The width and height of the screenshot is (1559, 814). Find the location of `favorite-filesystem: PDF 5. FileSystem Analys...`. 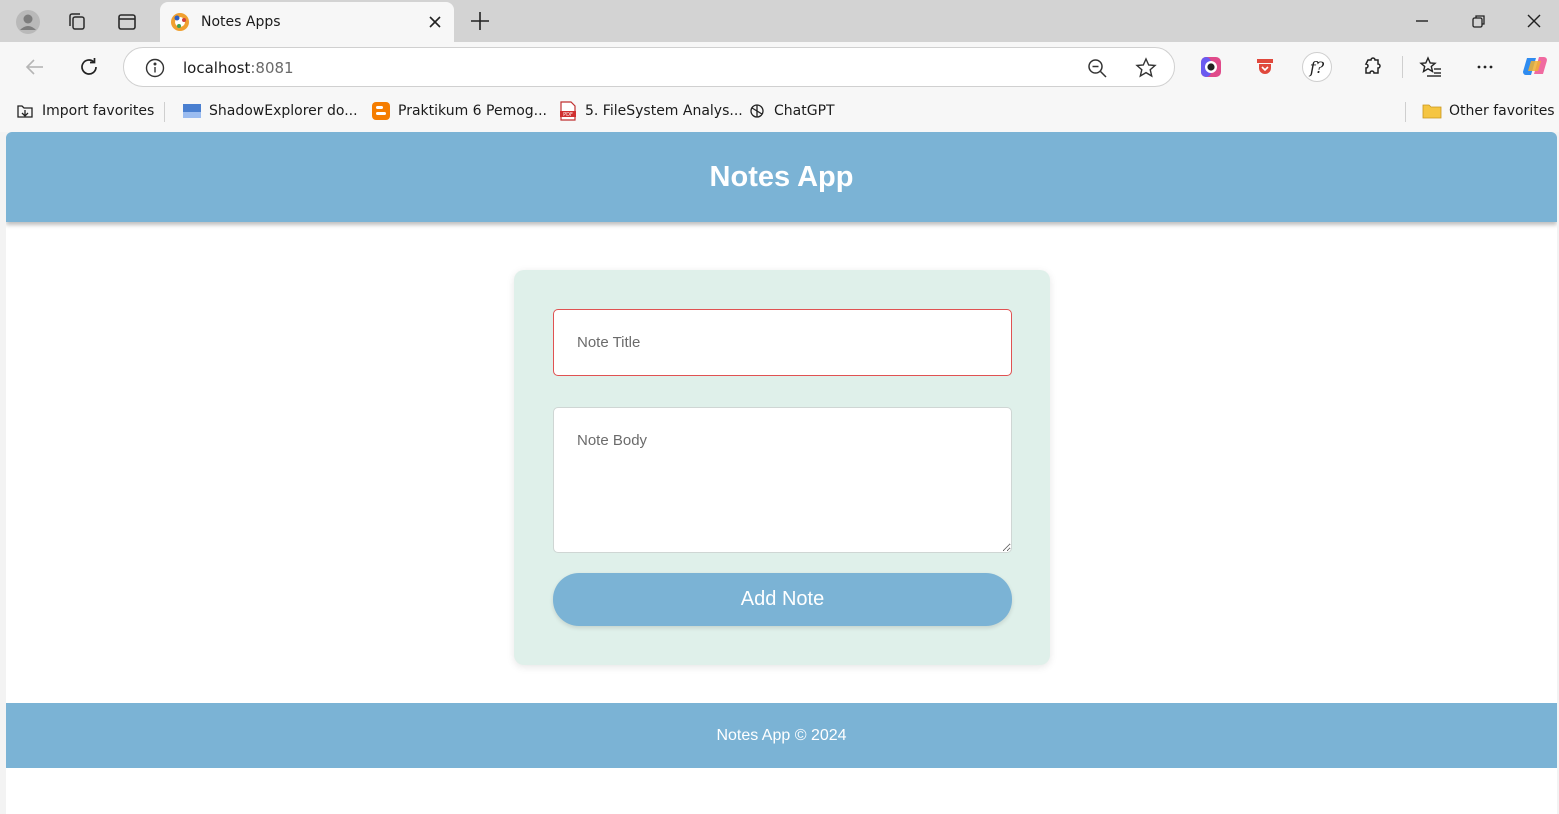

favorite-filesystem: PDF 5. FileSystem Analys... is located at coordinates (650, 111).